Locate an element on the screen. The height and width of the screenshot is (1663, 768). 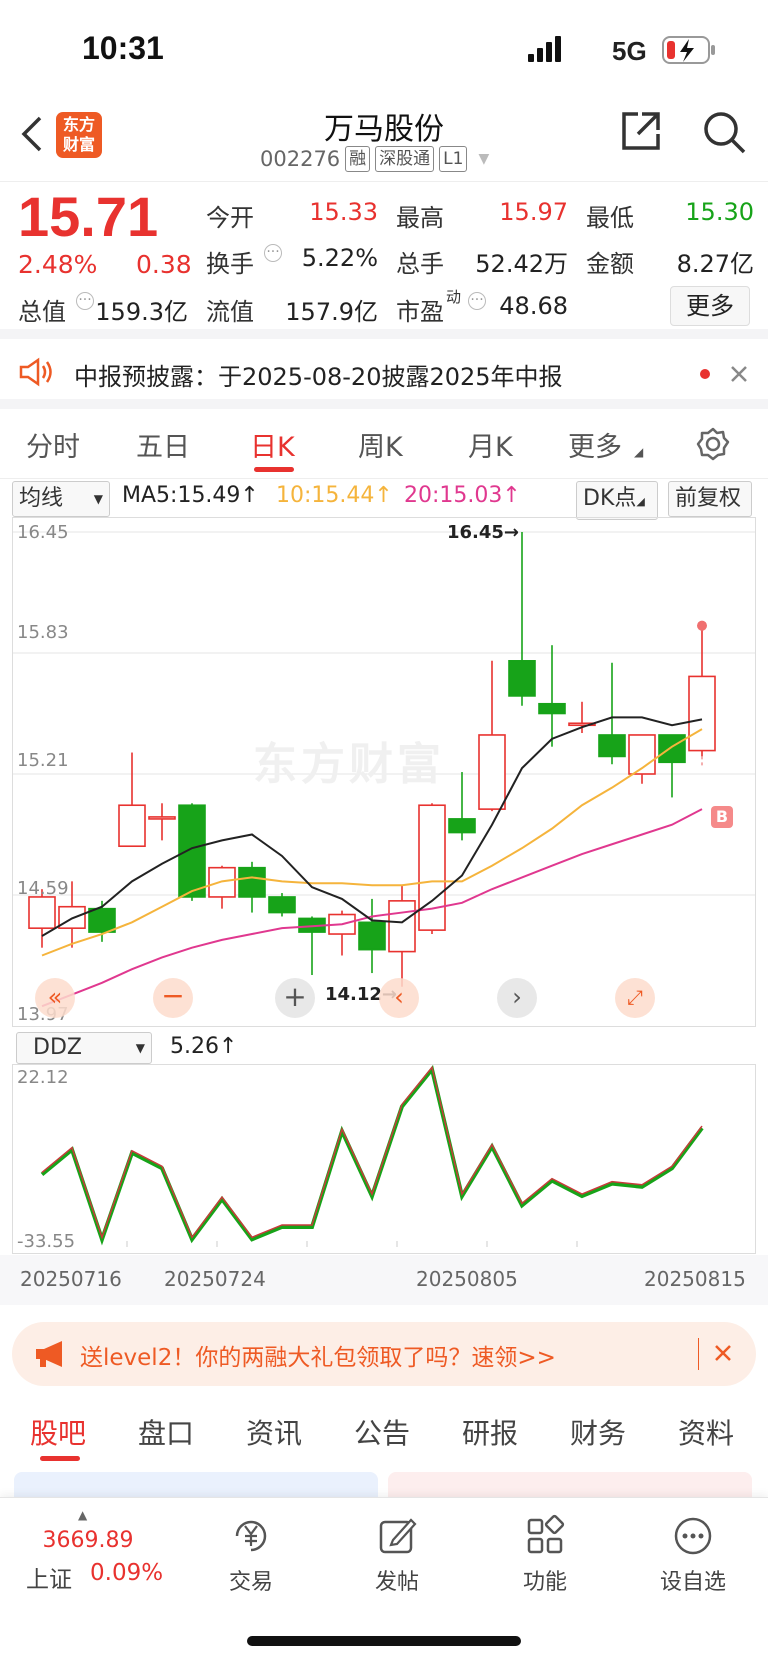
indicator-select: 均线 ▼ is located at coordinates (61, 499).